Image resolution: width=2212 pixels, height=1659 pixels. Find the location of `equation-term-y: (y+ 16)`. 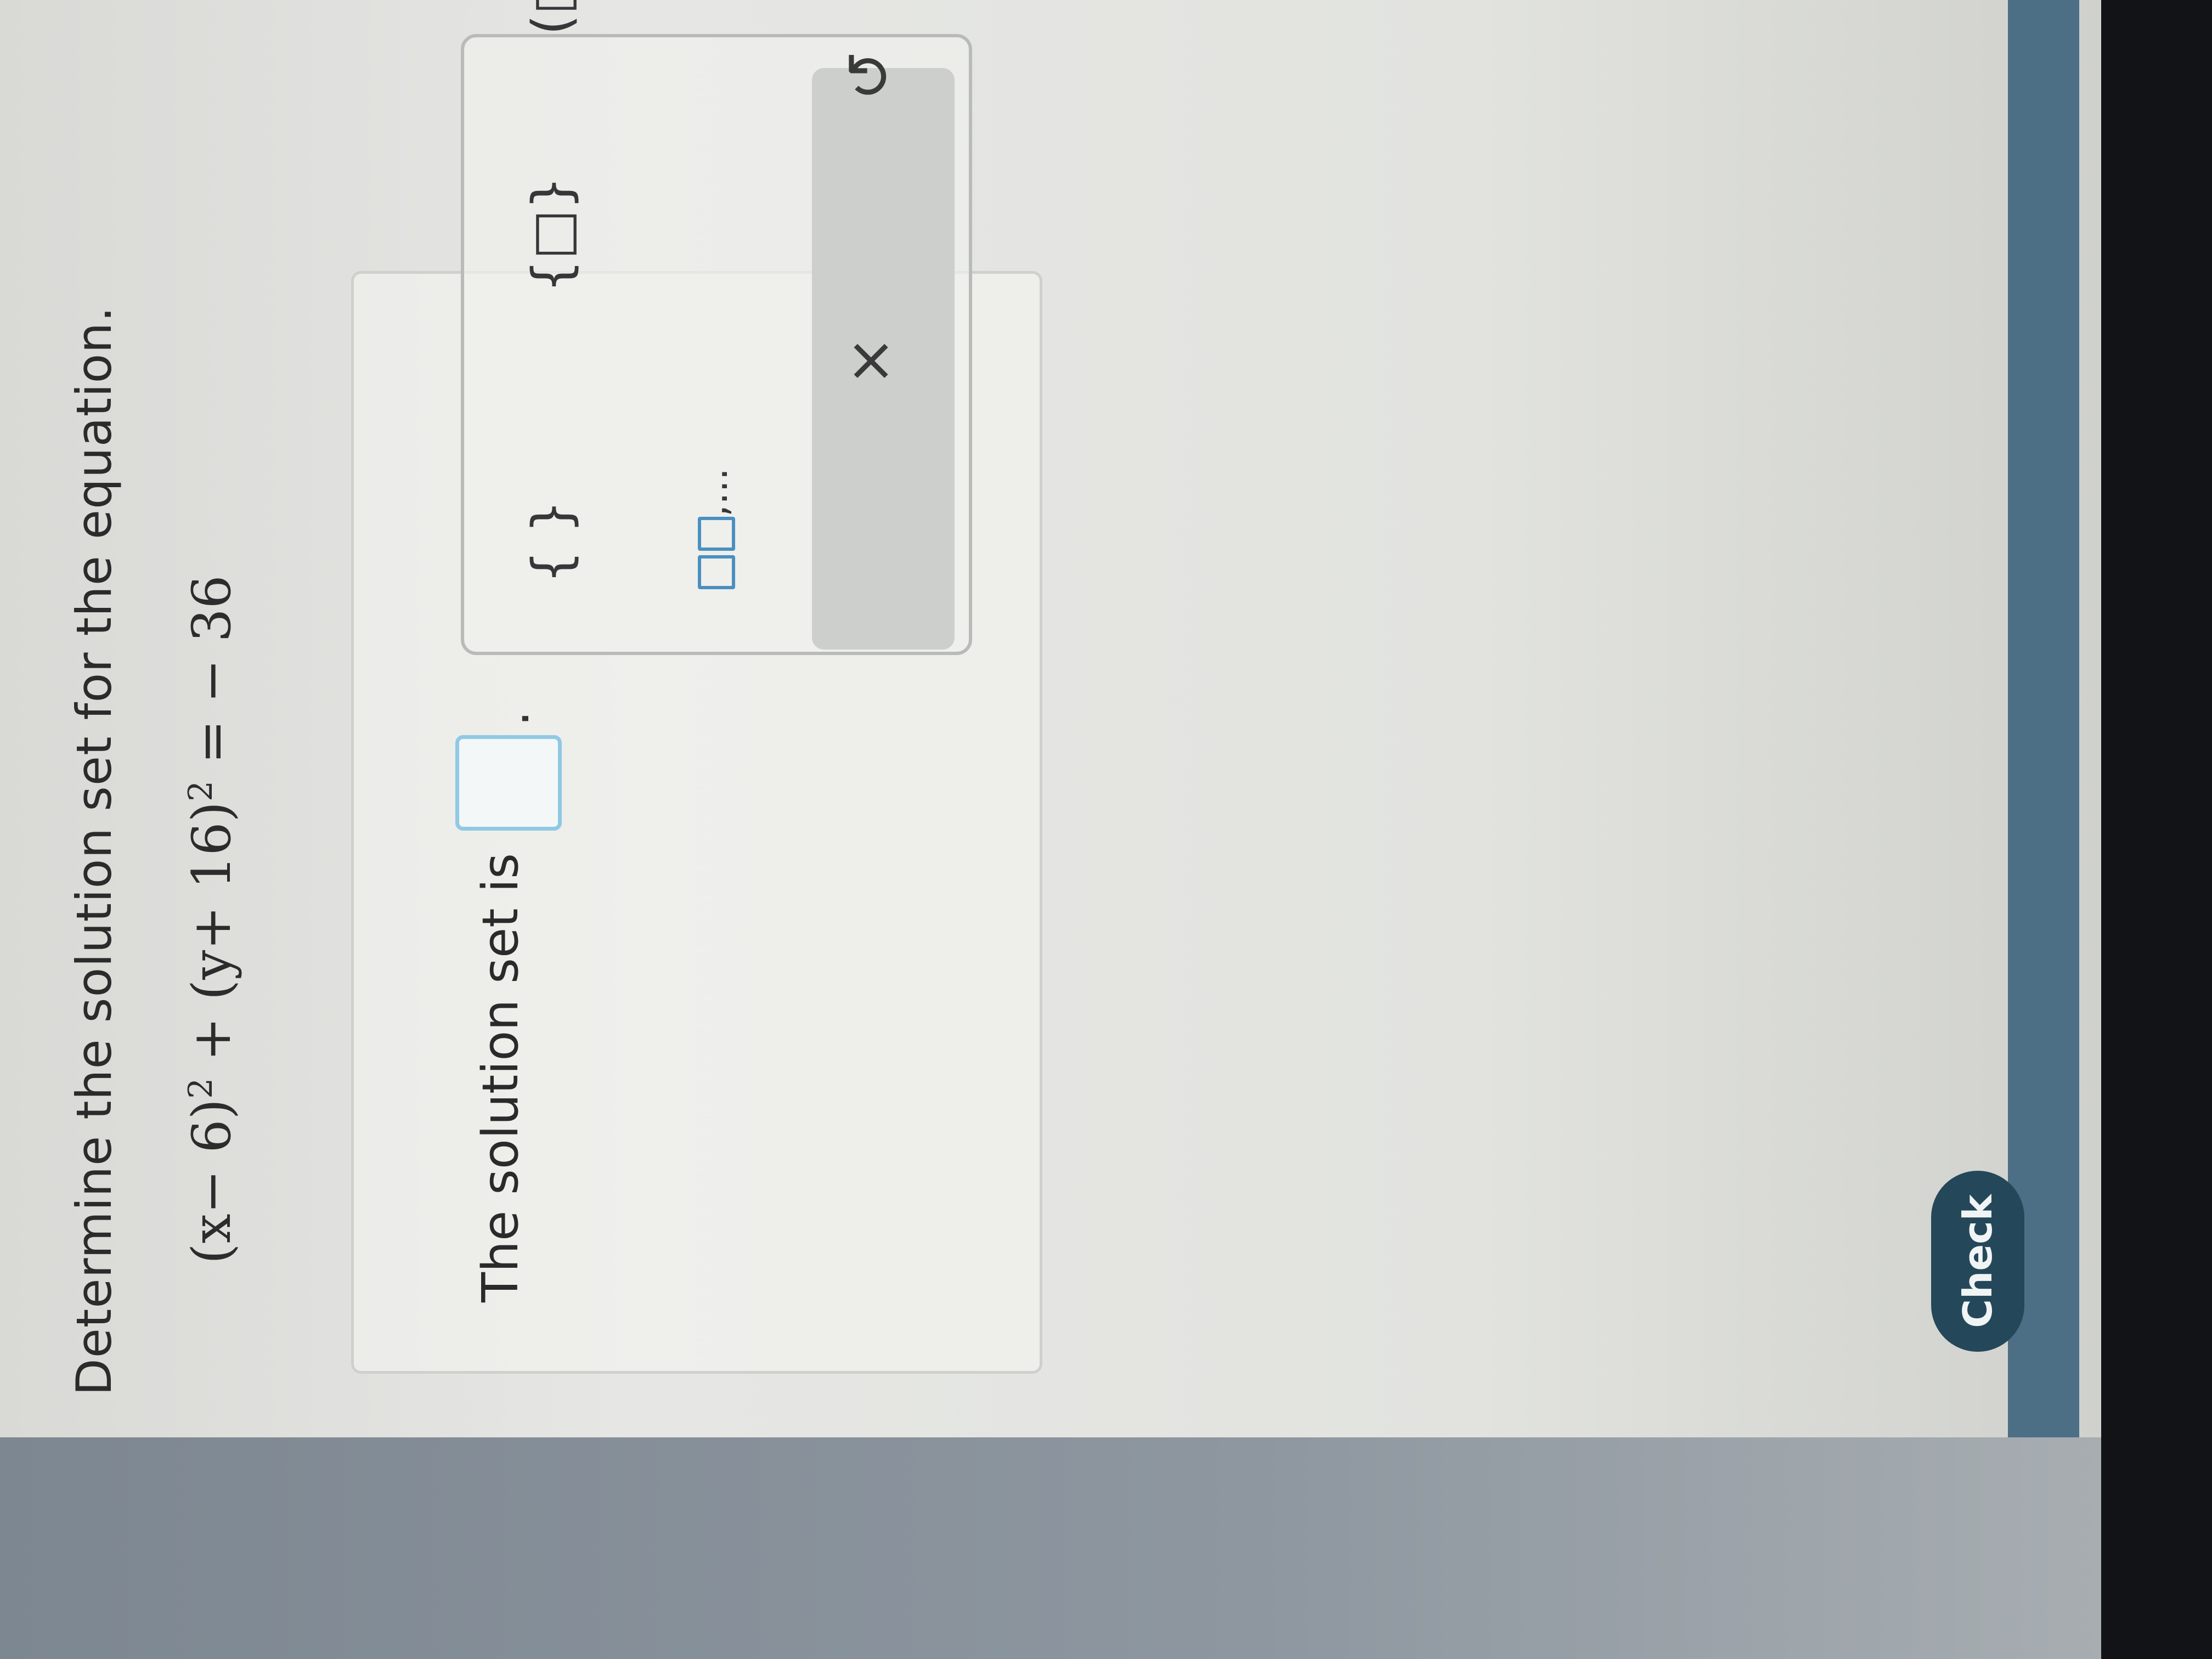

equation-term-y: (y+ 16) is located at coordinates (211, 902).